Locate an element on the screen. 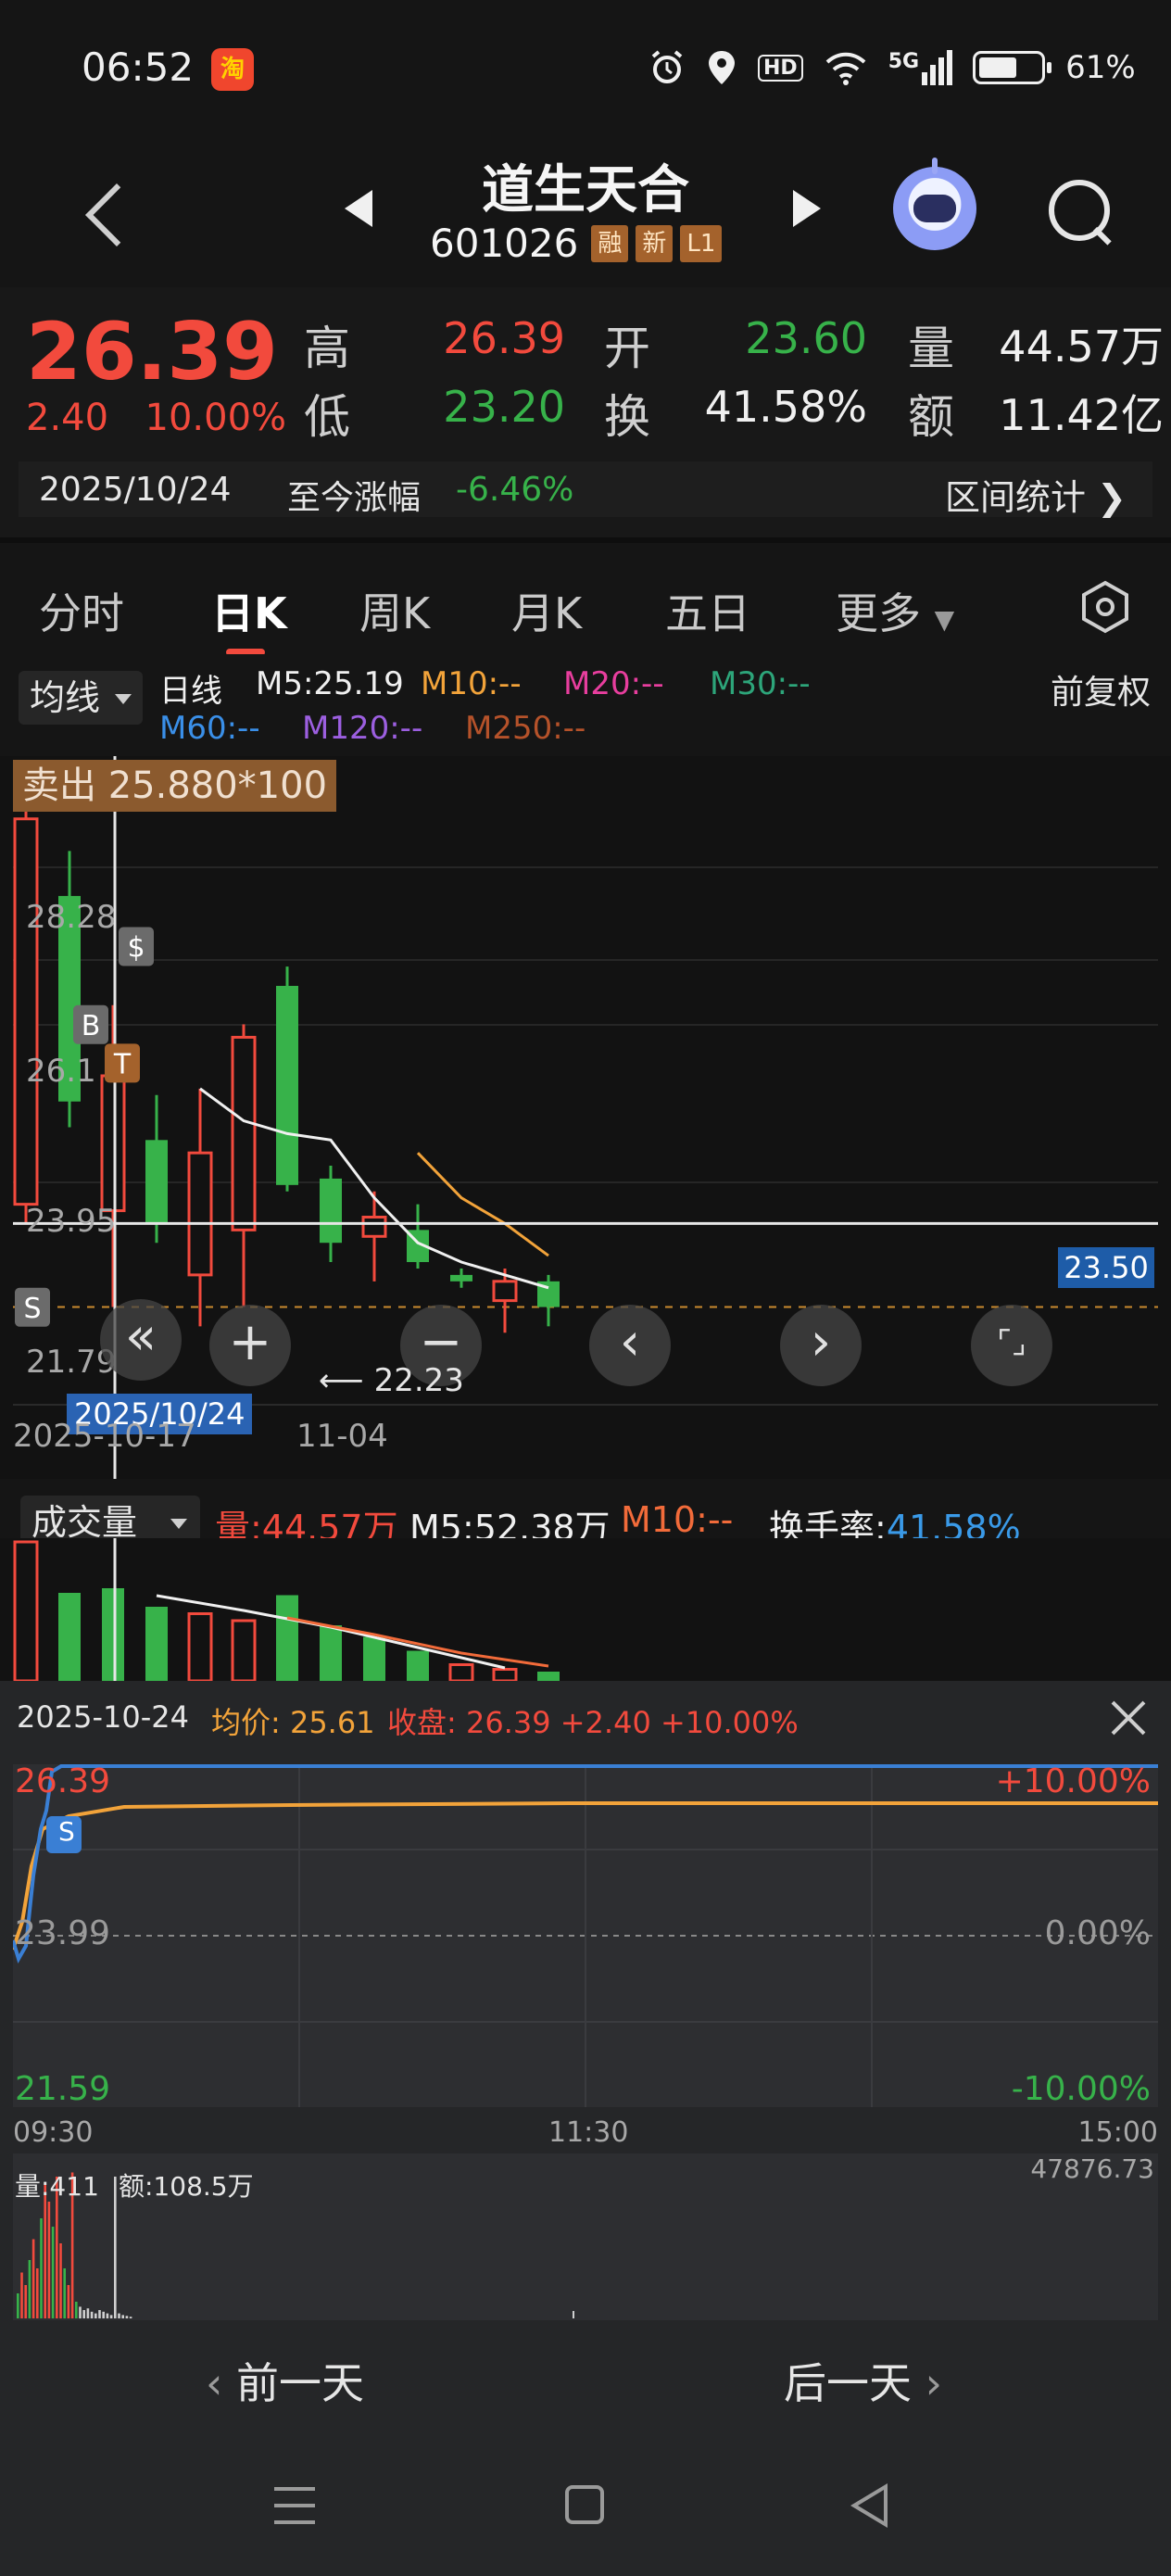 Image resolution: width=1171 pixels, height=2576 pixels. kline-control-right: › is located at coordinates (821, 1345).